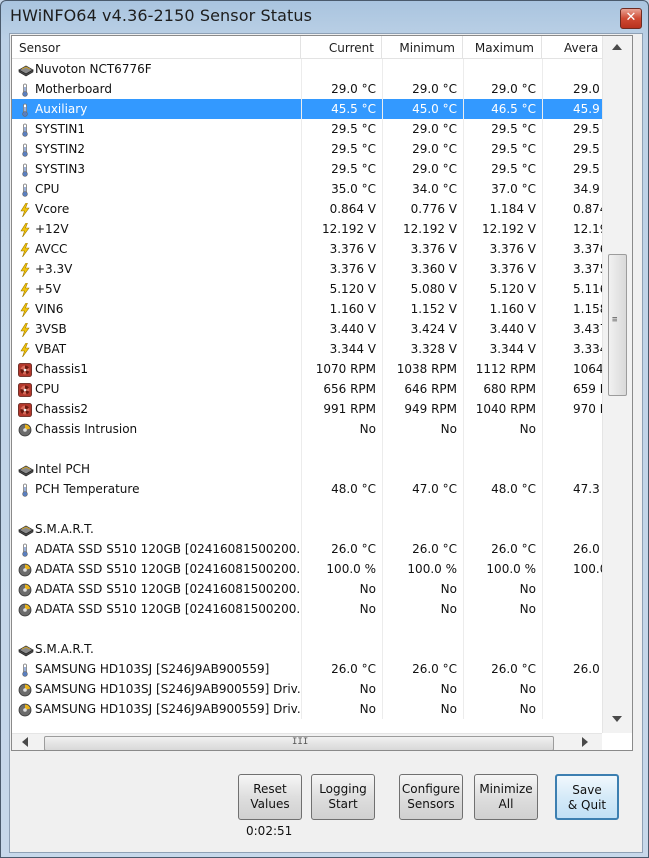 This screenshot has width=649, height=858. What do you see at coordinates (509, 389) in the screenshot?
I see `maximum-value: 680 RPM` at bounding box center [509, 389].